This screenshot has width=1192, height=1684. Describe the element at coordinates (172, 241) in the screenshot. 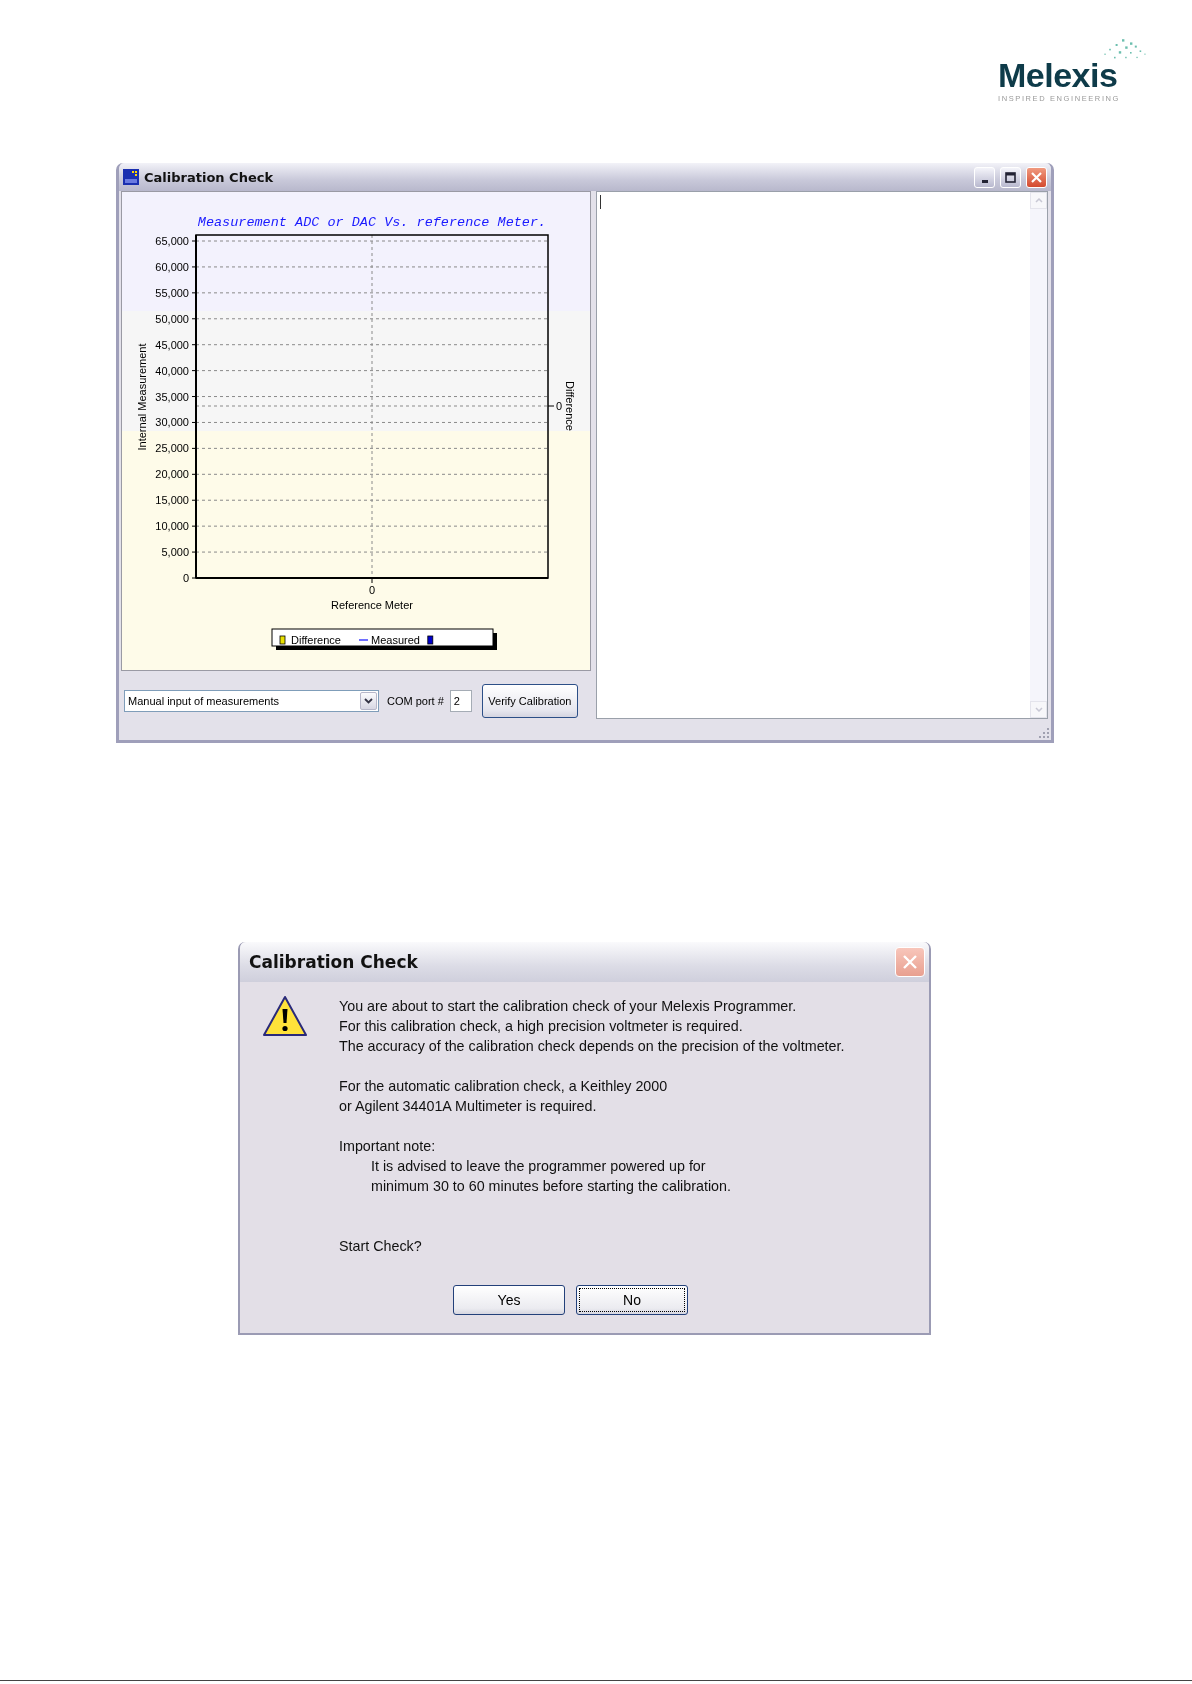

I see `y-tick-label: 65,000` at that location.